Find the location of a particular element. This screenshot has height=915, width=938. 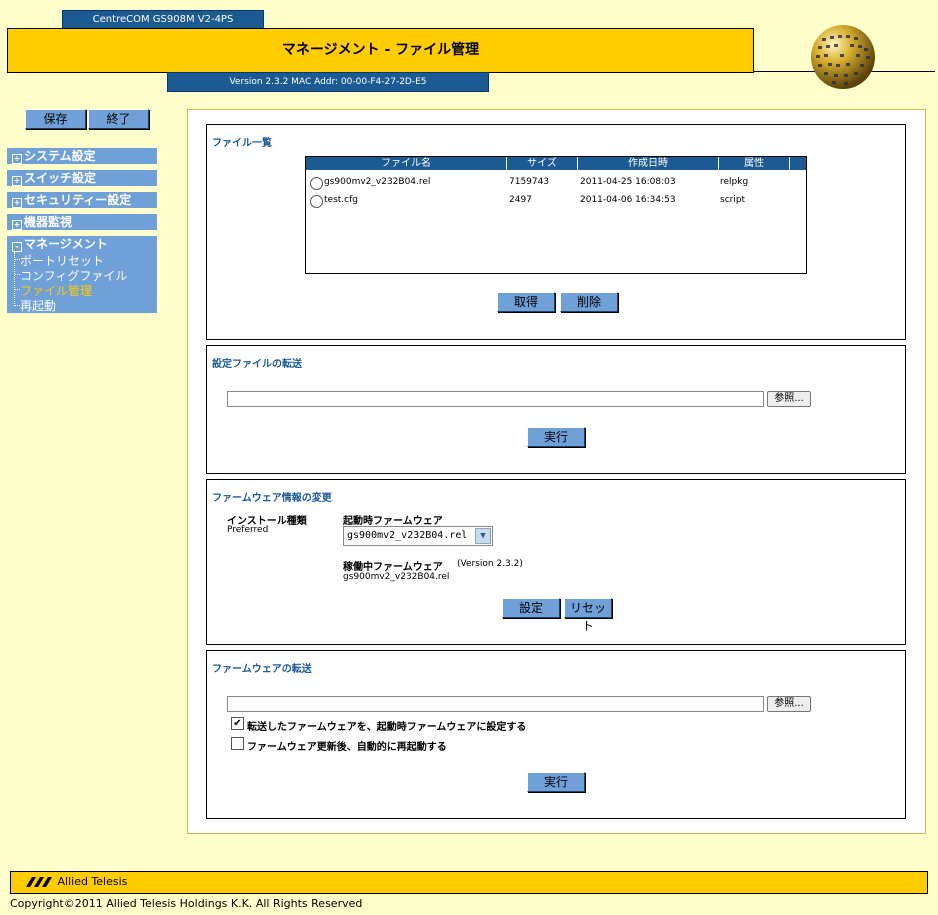

nav-label: セキュリティー設定 is located at coordinates (78, 200).